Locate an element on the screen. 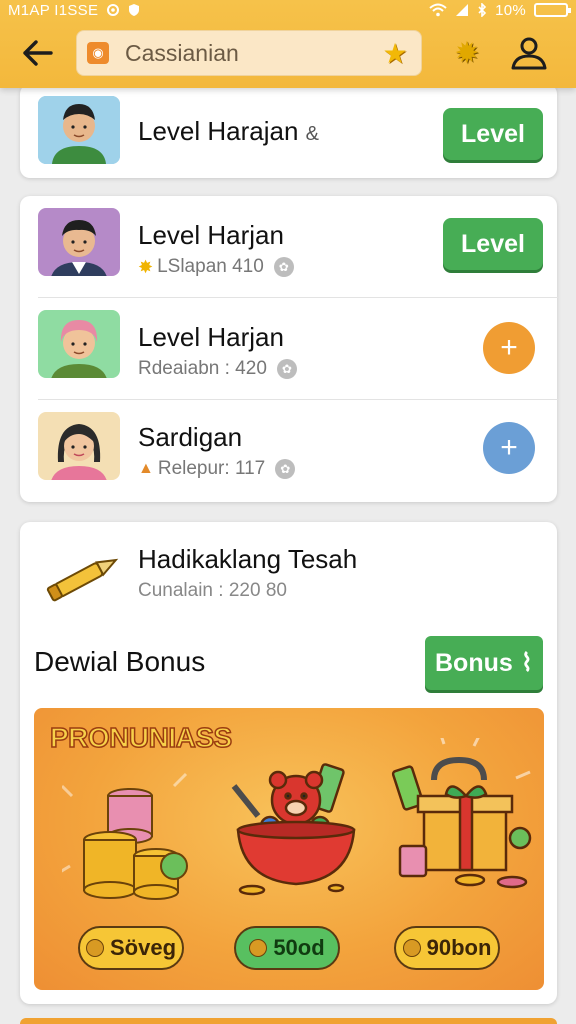 The image size is (576, 1024). reward-pill-3: 90bon is located at coordinates (447, 948).